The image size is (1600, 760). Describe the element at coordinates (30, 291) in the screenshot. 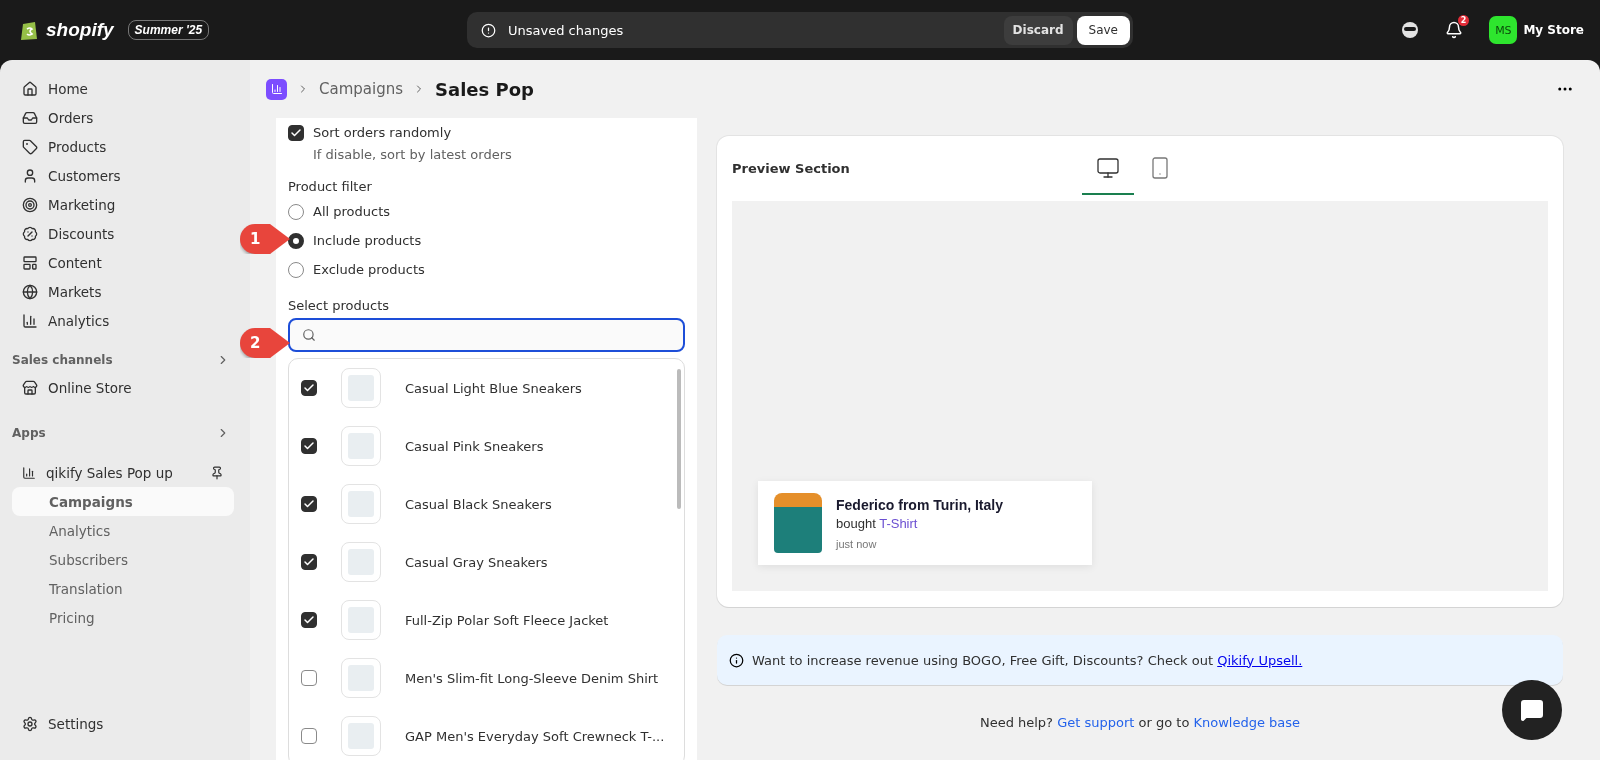

I see `globe-icon` at that location.